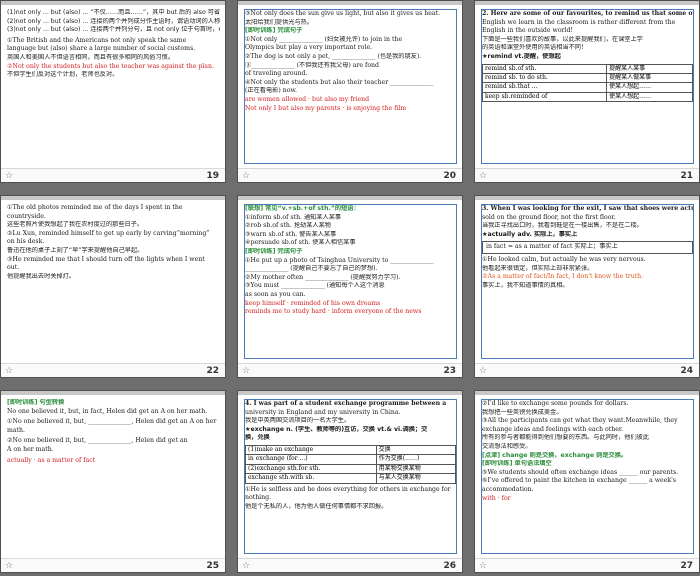 The image size is (700, 576). I want to click on answer-key: are women allowed · but also my friend, so click(307, 99).